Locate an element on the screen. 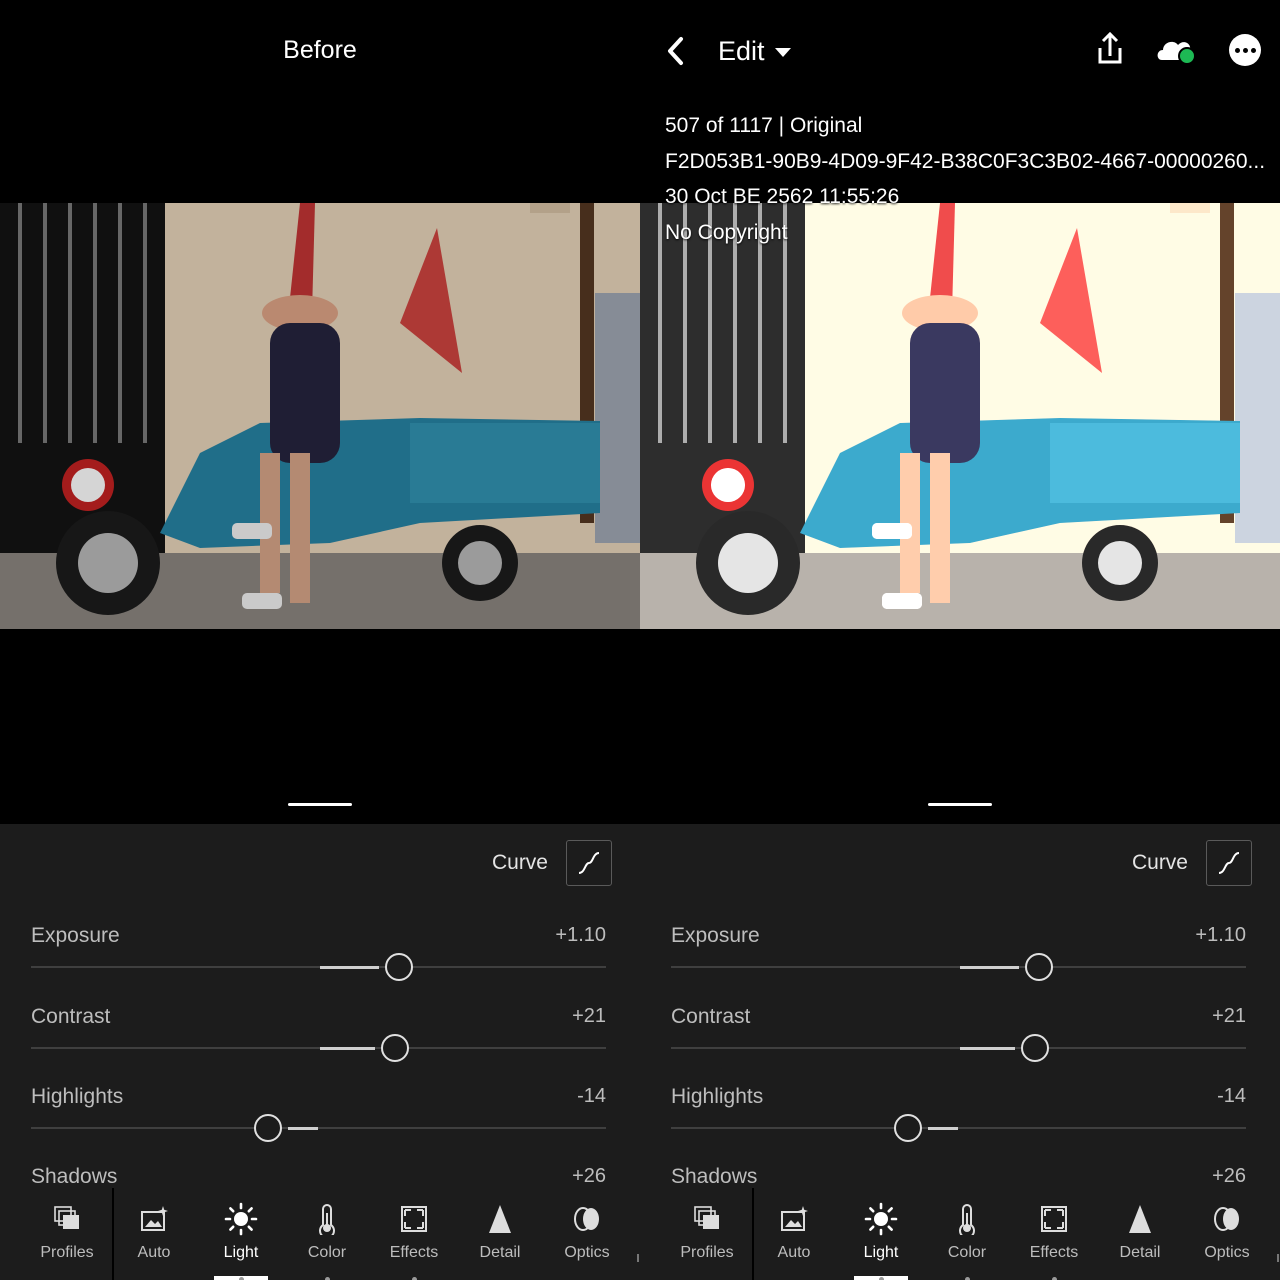  slider-label: Highlights is located at coordinates (717, 1096).